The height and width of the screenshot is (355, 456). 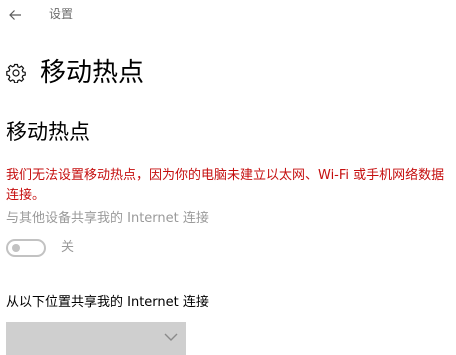 What do you see at coordinates (171, 337) in the screenshot?
I see `chevron-down-icon` at bounding box center [171, 337].